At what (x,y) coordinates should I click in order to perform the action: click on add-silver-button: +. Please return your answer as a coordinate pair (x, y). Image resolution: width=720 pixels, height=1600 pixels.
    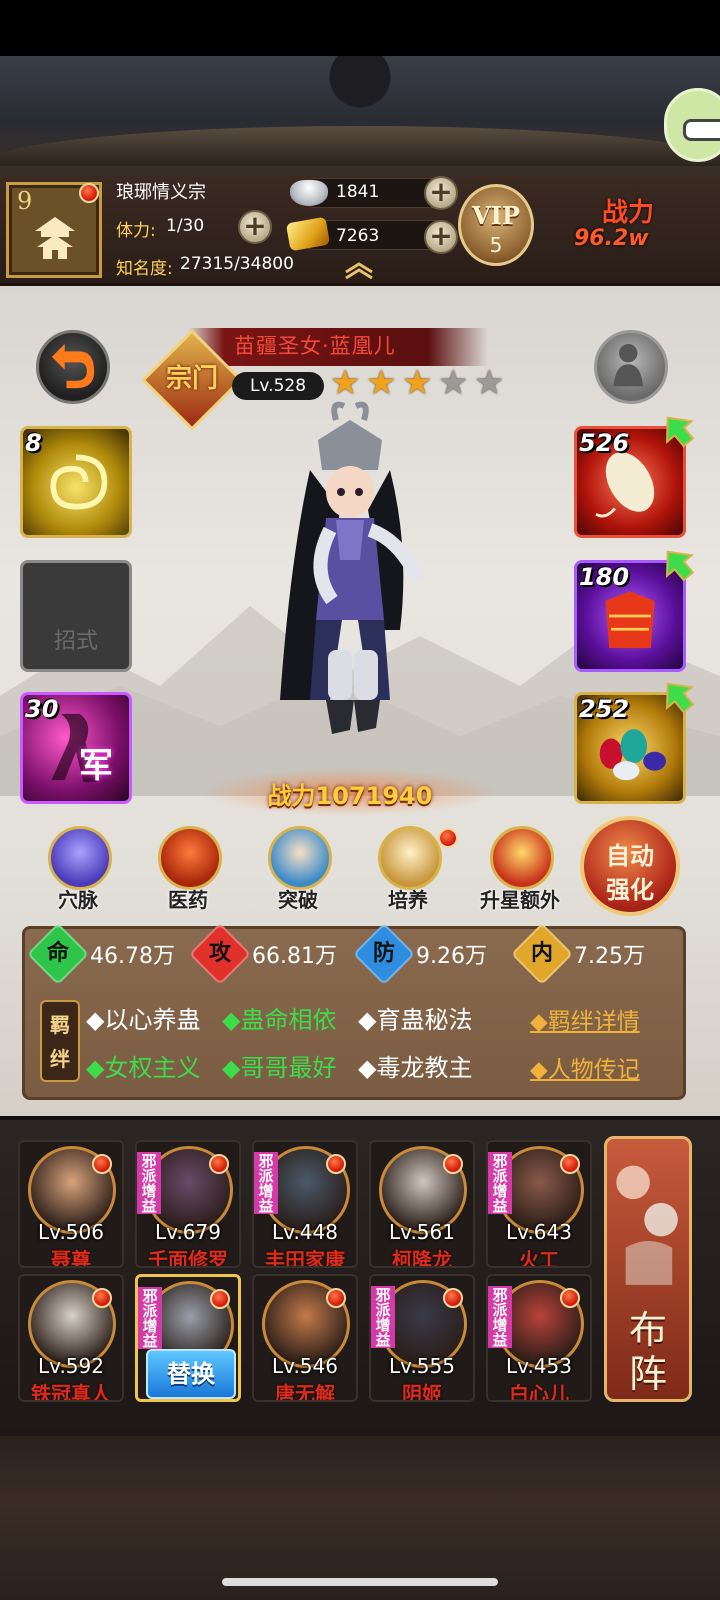
    Looking at the image, I should click on (441, 193).